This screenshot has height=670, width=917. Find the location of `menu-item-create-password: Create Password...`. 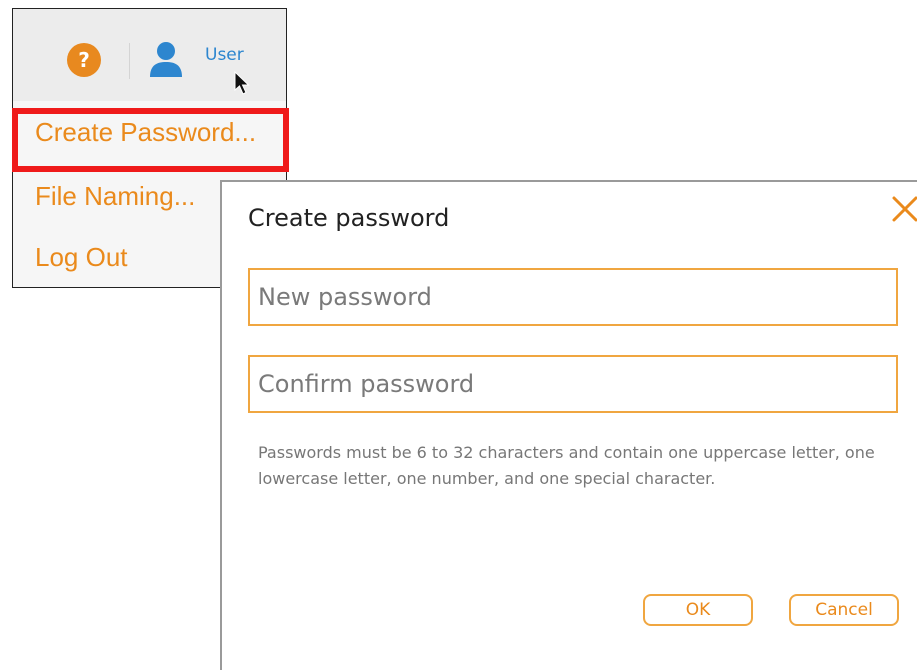

menu-item-create-password: Create Password... is located at coordinates (145, 132).